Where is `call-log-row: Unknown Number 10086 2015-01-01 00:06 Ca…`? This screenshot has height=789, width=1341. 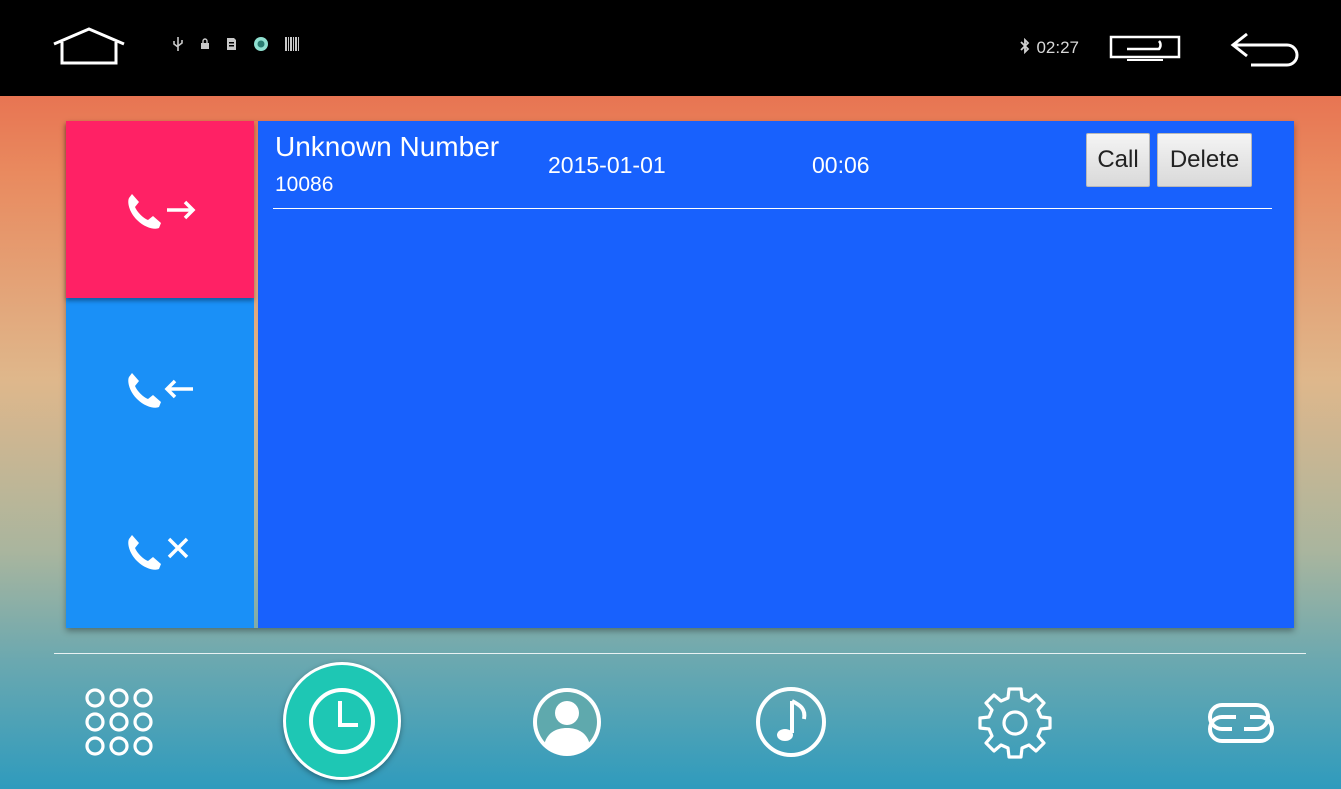 call-log-row: Unknown Number 10086 2015-01-01 00:06 Ca… is located at coordinates (772, 165).